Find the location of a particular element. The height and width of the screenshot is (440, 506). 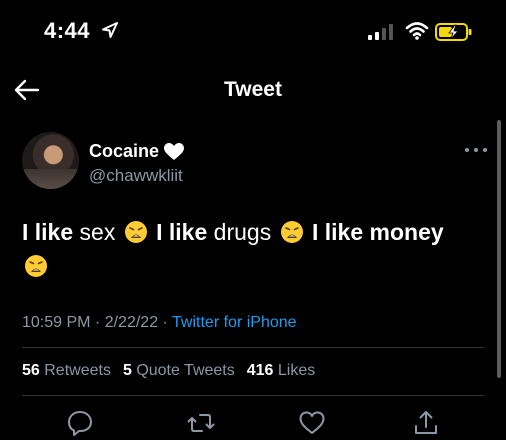

tweet-stats: 56 Retweets 5 Quote Tweets 416 Likes is located at coordinates (168, 371).